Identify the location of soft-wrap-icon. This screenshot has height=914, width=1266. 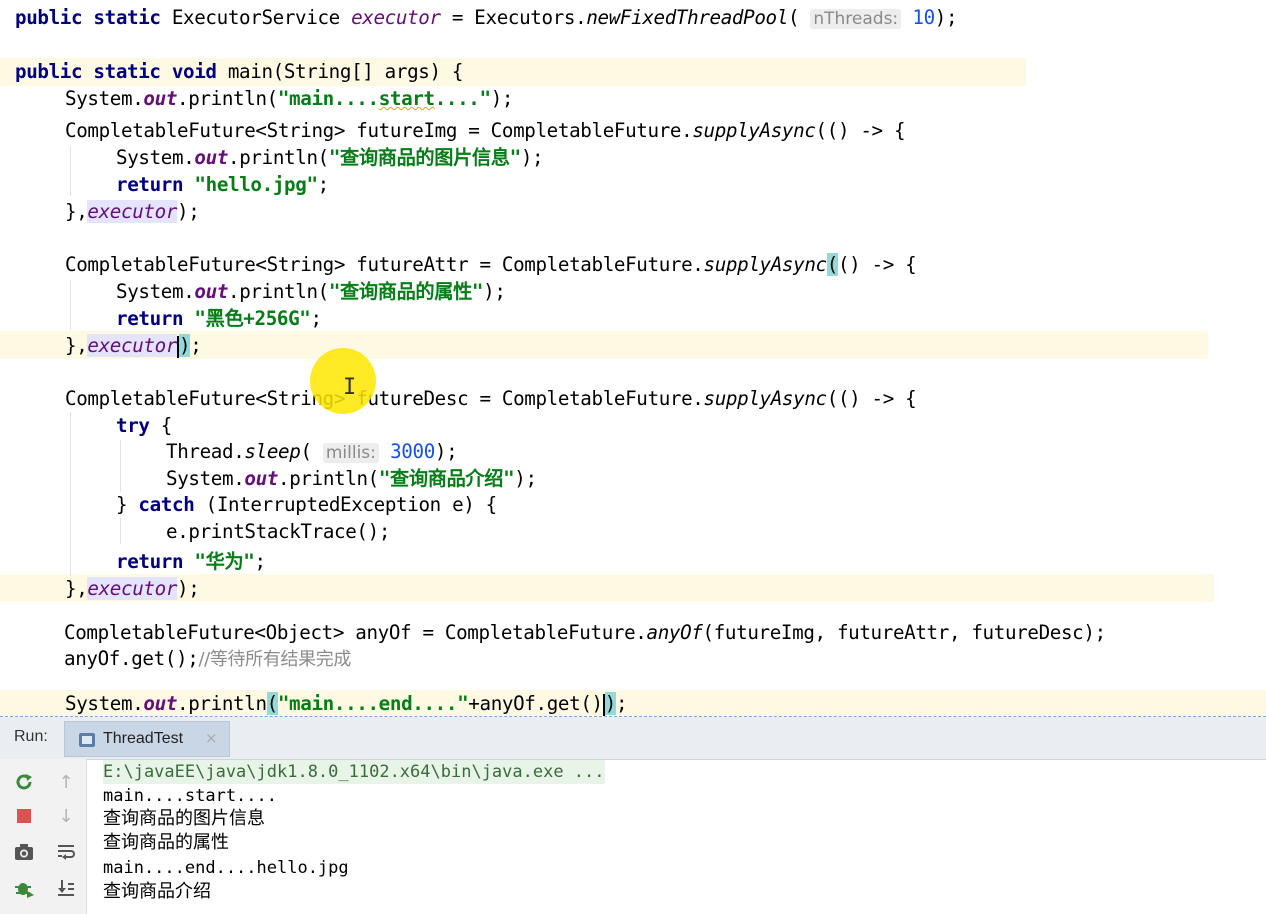
(66, 853).